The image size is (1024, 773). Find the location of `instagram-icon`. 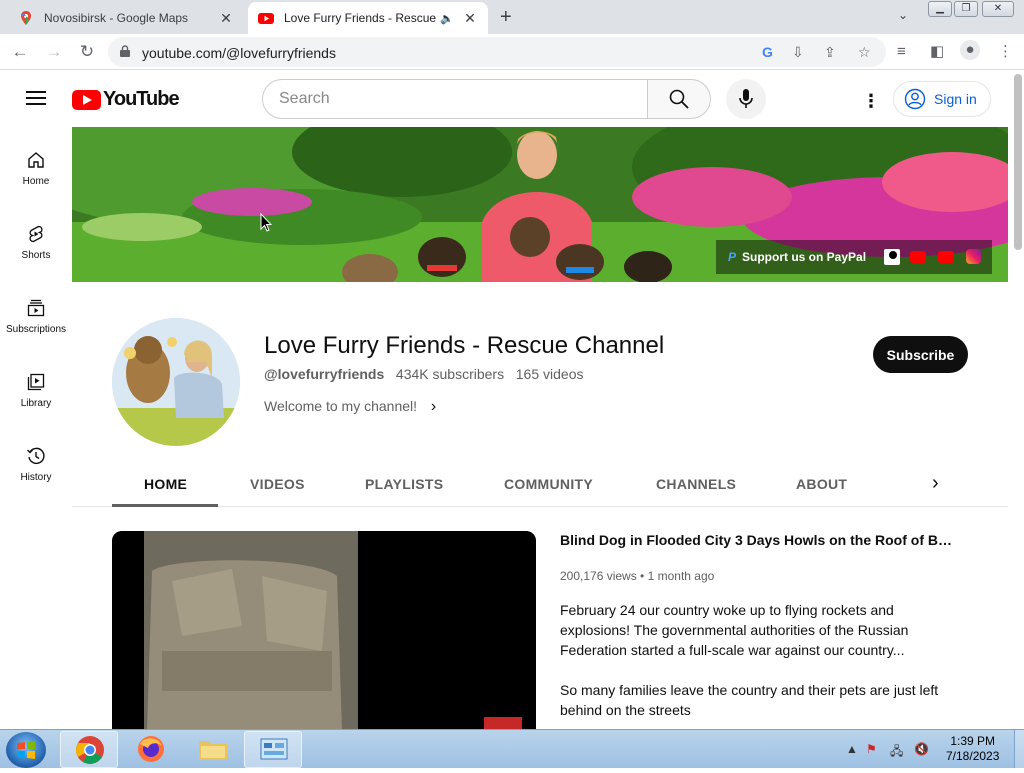

instagram-icon is located at coordinates (973, 256).